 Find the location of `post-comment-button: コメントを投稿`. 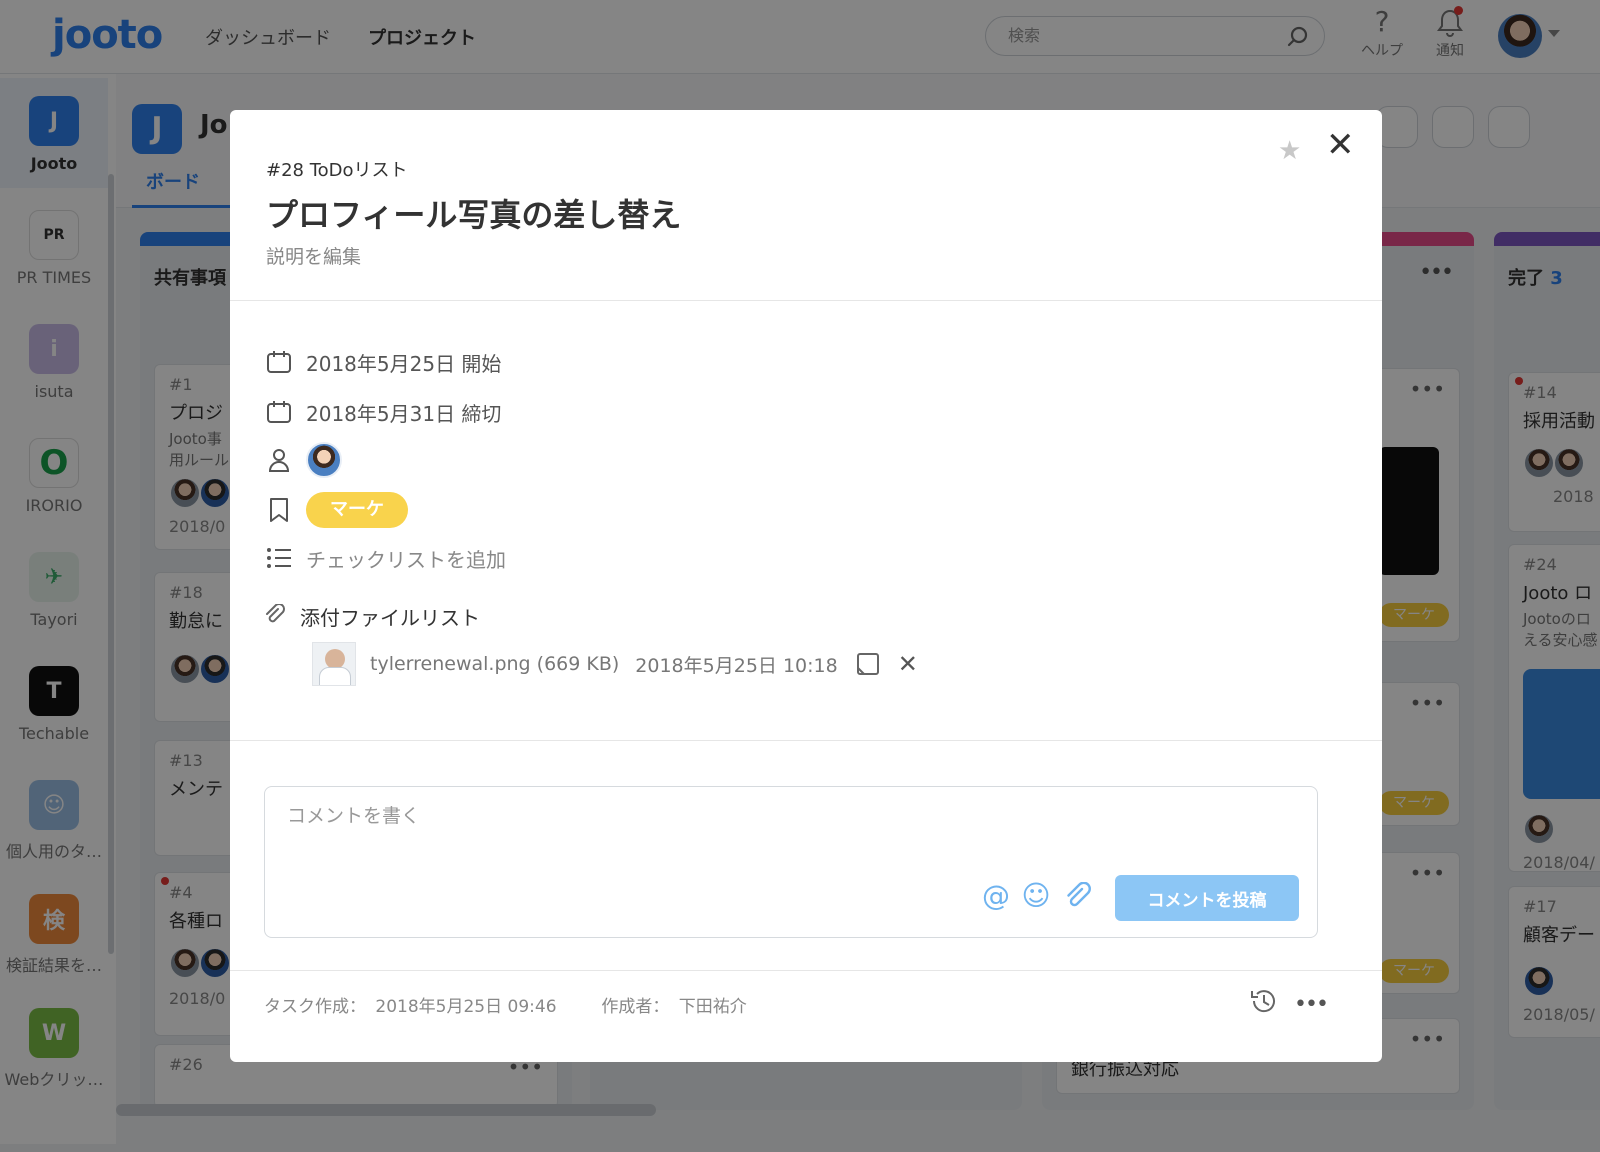

post-comment-button: コメントを投稿 is located at coordinates (1207, 898).